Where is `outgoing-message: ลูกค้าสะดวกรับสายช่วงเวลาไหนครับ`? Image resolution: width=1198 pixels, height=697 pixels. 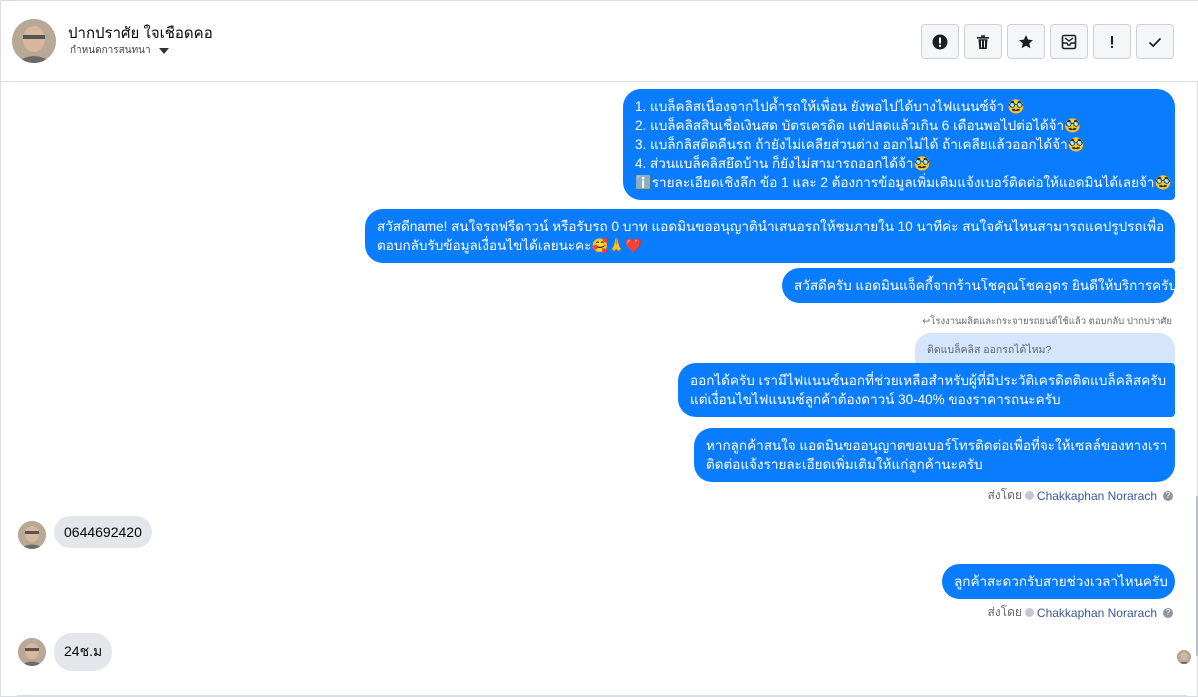
outgoing-message: ลูกค้าสะดวกรับสายช่วงเวลาไหนครับ is located at coordinates (1058, 581).